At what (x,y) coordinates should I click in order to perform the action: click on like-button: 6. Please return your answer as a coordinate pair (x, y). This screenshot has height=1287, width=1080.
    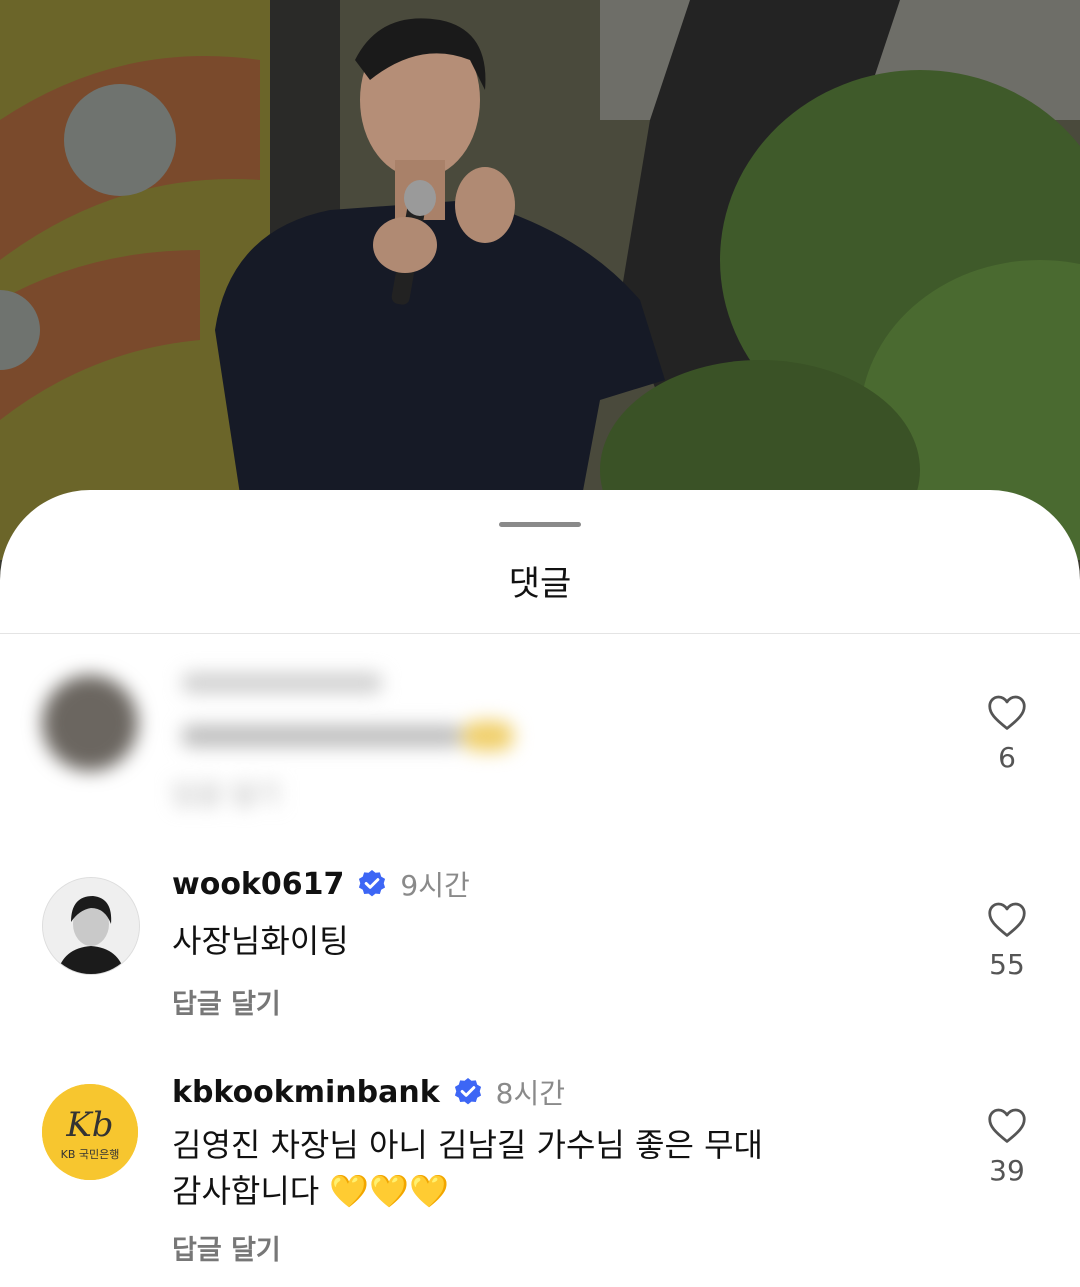
    Looking at the image, I should click on (1007, 733).